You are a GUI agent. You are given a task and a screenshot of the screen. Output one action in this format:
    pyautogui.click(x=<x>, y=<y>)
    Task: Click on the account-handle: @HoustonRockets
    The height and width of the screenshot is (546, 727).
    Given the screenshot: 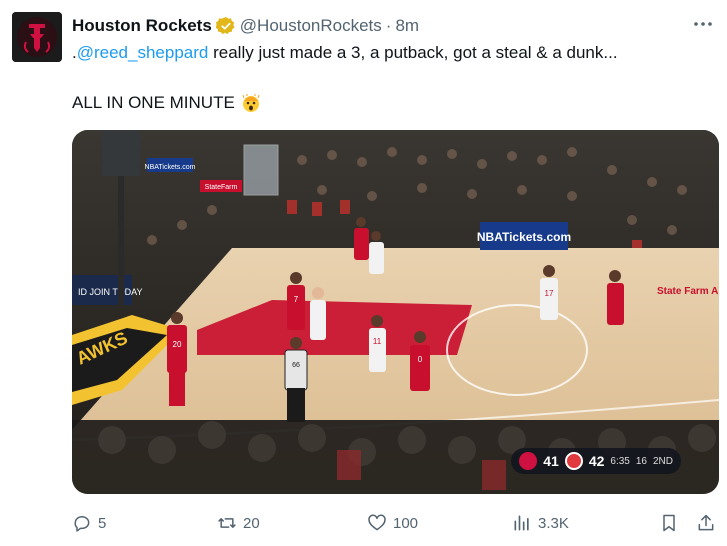 What is the action you would take?
    pyautogui.click(x=311, y=26)
    